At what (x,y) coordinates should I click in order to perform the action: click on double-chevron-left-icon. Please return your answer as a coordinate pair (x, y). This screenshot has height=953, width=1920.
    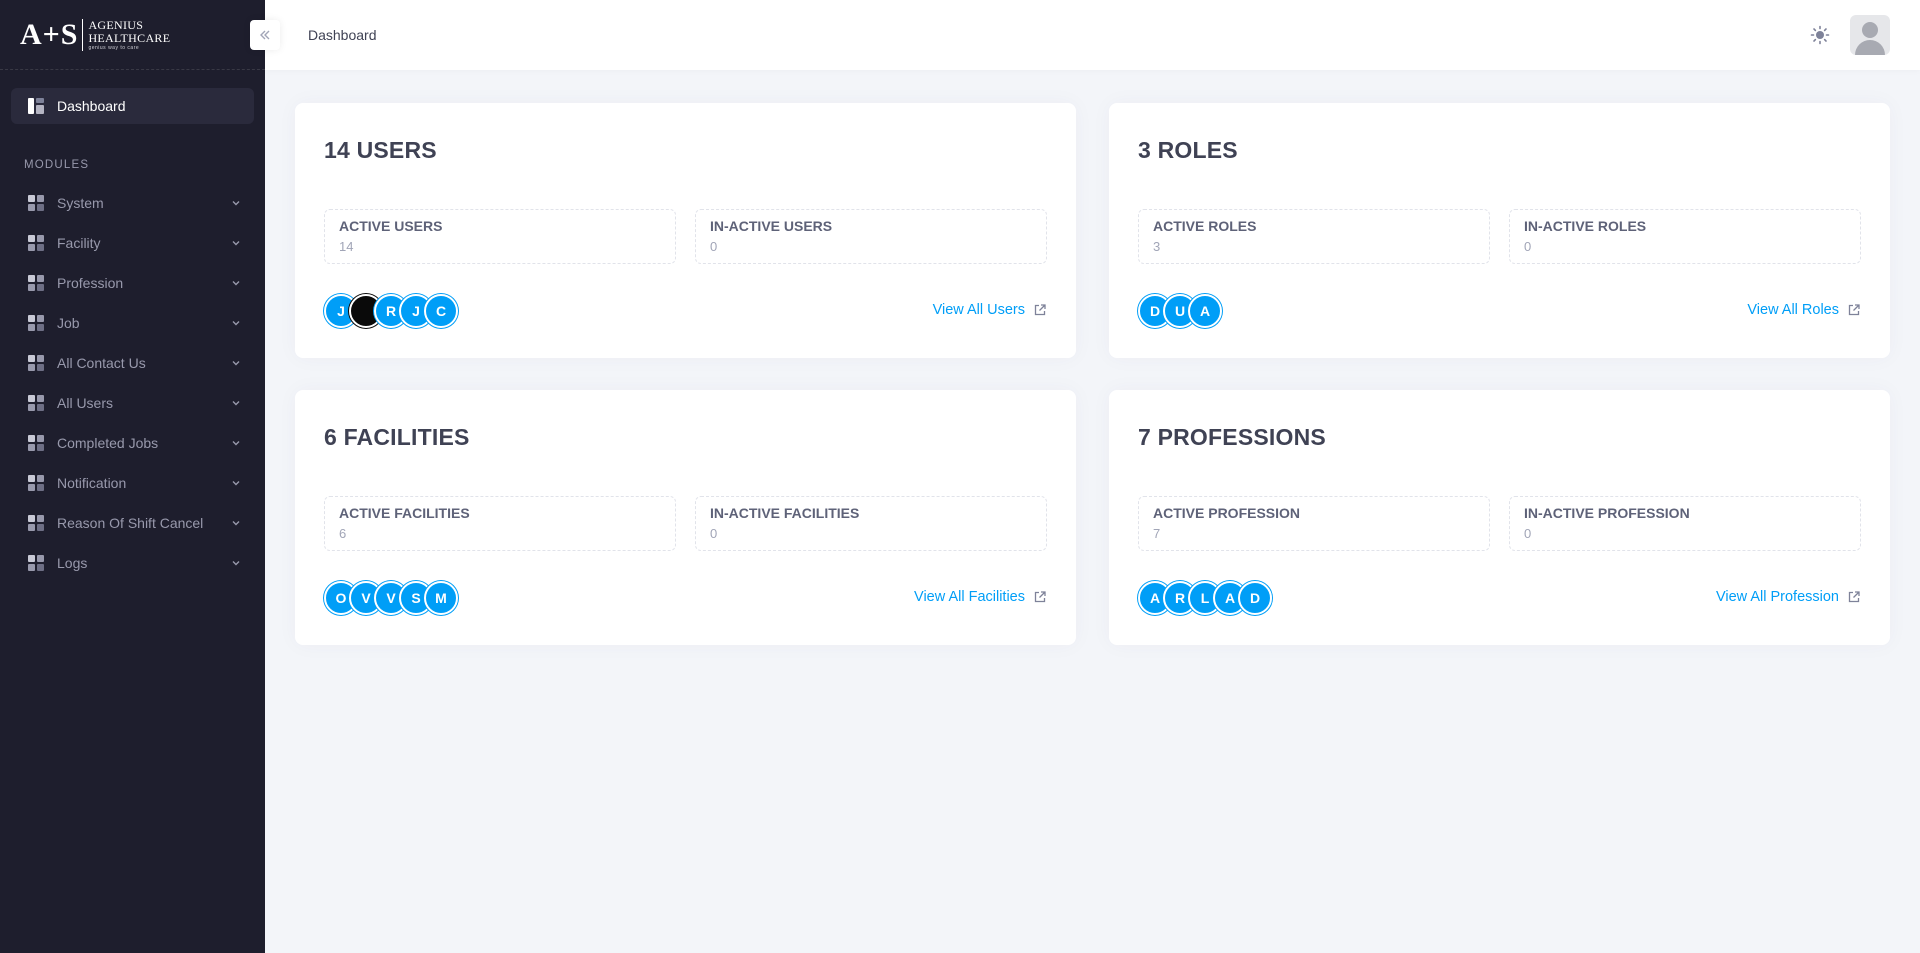
    Looking at the image, I should click on (265, 35).